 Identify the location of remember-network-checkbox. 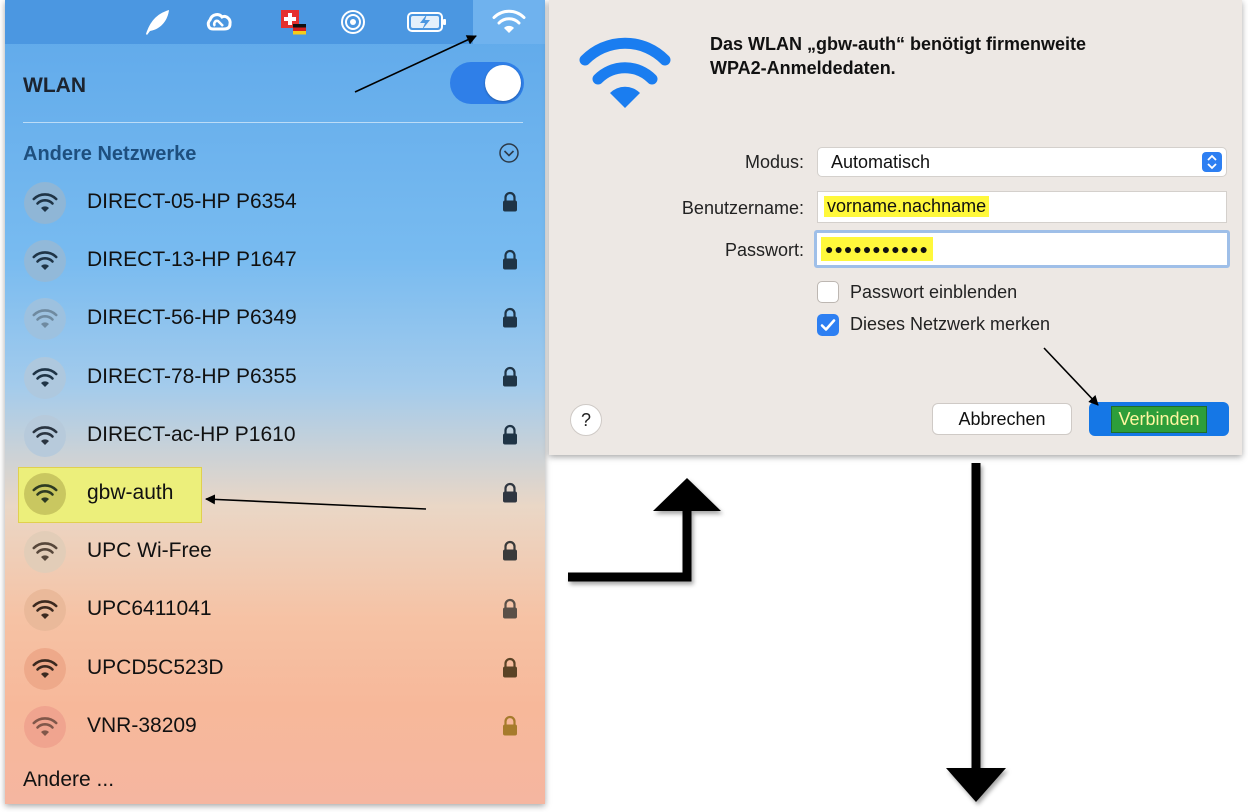
(828, 325).